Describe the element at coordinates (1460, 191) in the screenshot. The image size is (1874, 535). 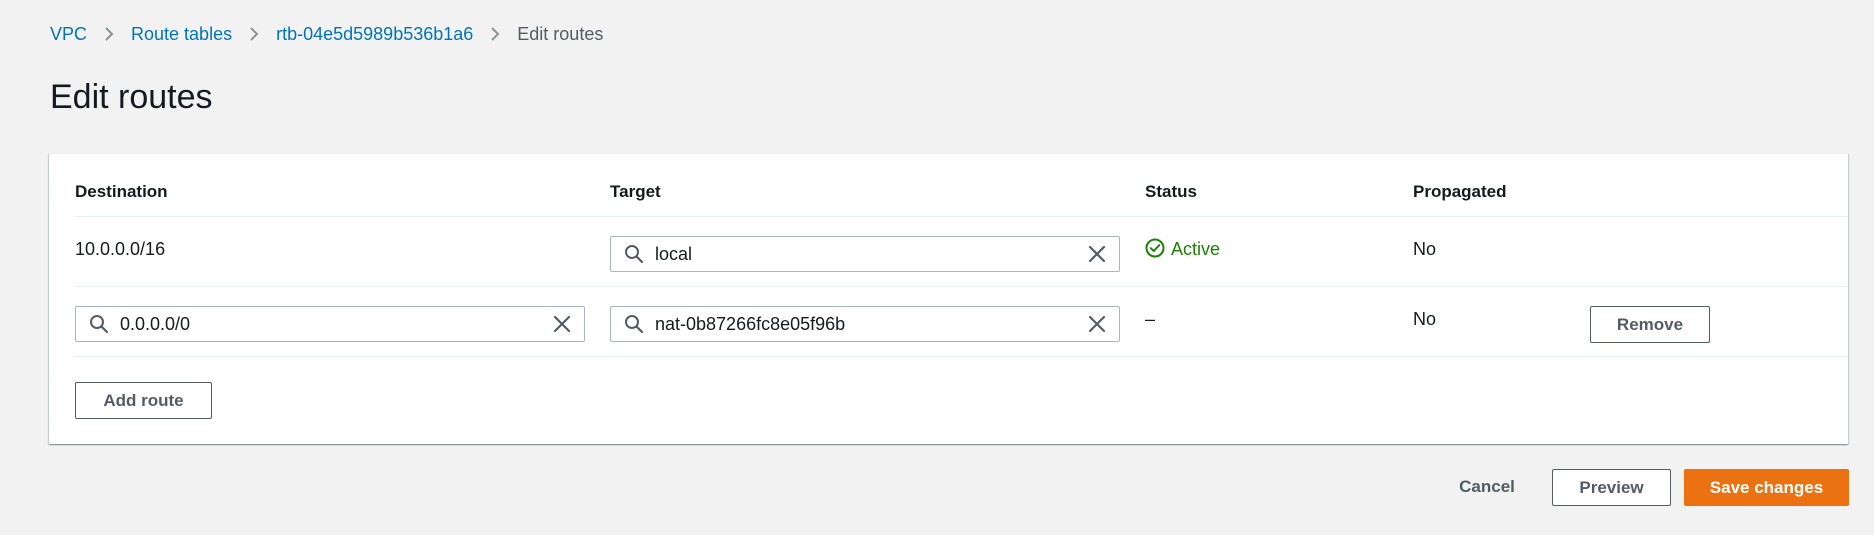
I see `column-header-propagated: Propagated` at that location.